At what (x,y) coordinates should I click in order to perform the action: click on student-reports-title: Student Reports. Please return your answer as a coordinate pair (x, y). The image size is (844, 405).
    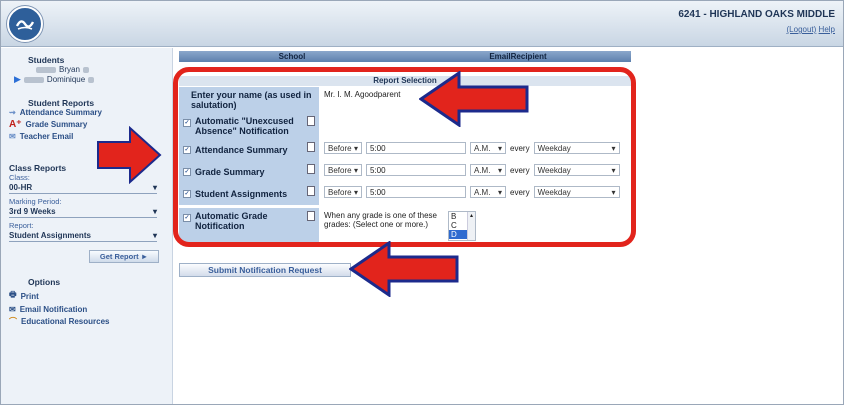
    Looking at the image, I should click on (61, 103).